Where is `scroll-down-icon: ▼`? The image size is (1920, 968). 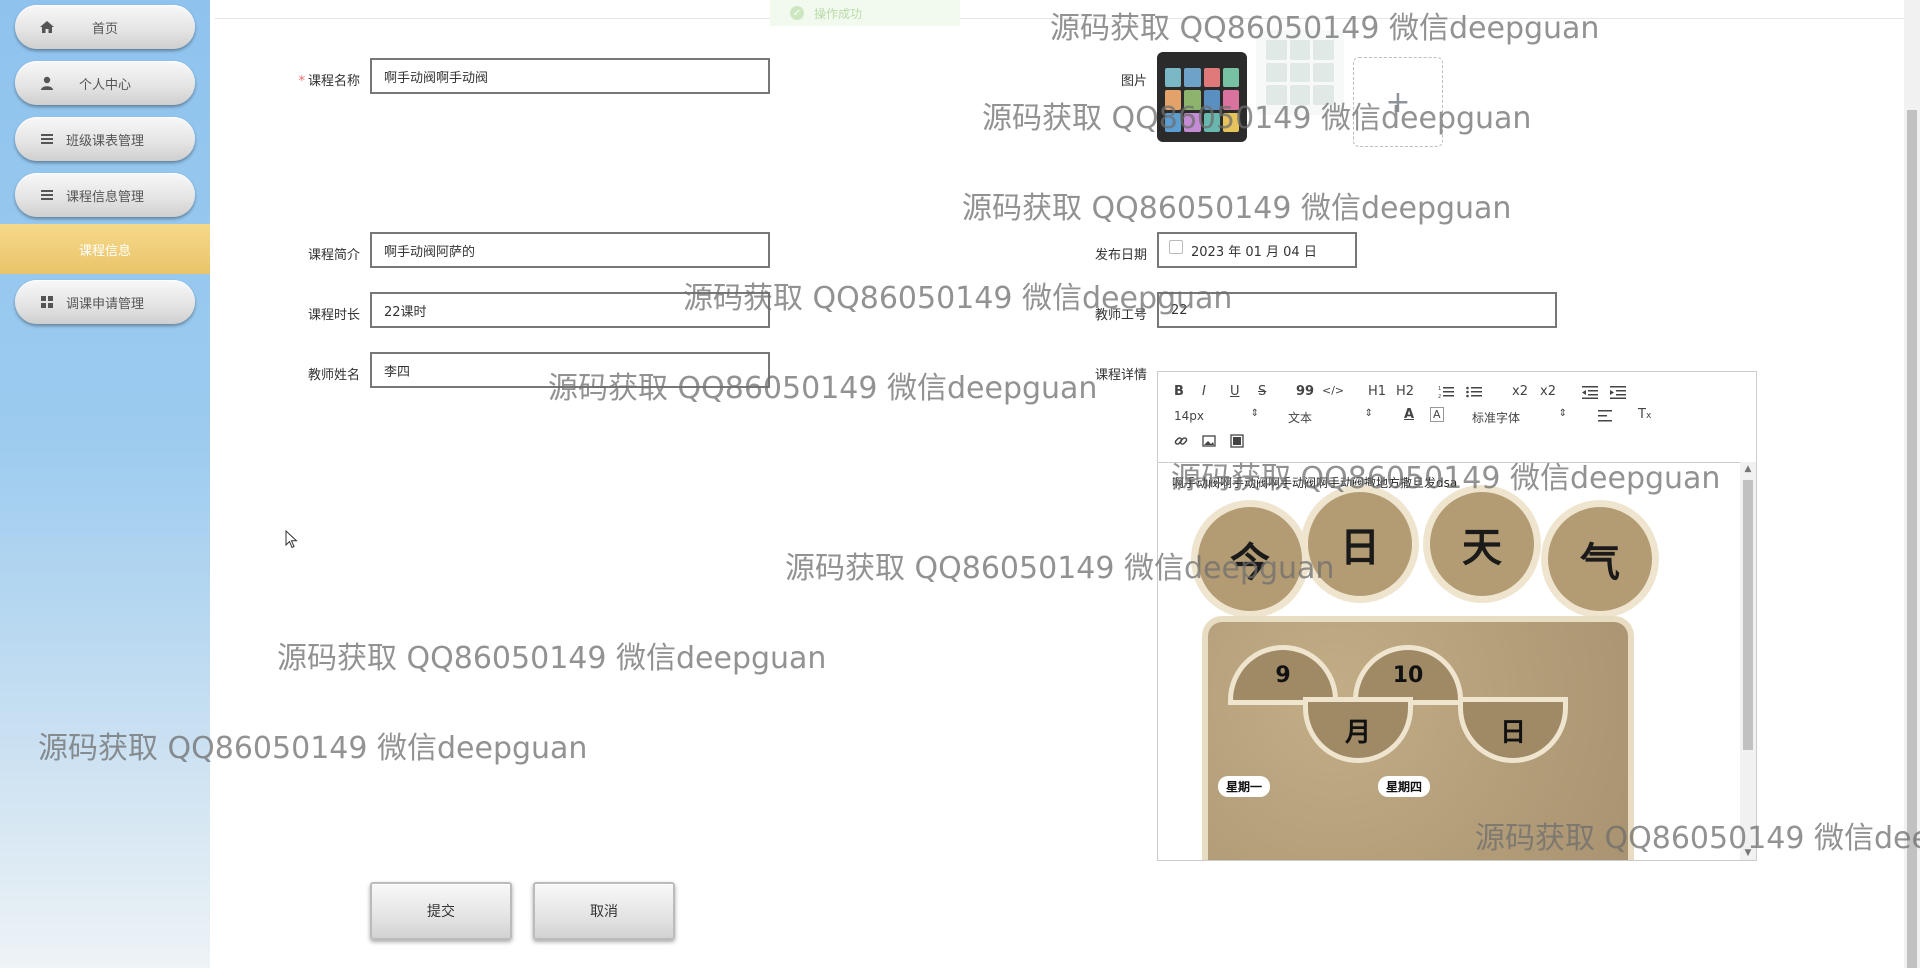
scroll-down-icon: ▼ is located at coordinates (1748, 853).